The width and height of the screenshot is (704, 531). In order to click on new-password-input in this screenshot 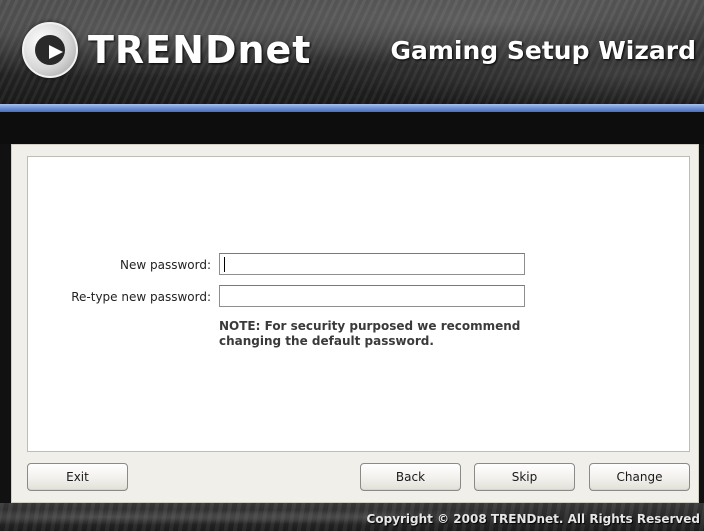, I will do `click(372, 265)`.